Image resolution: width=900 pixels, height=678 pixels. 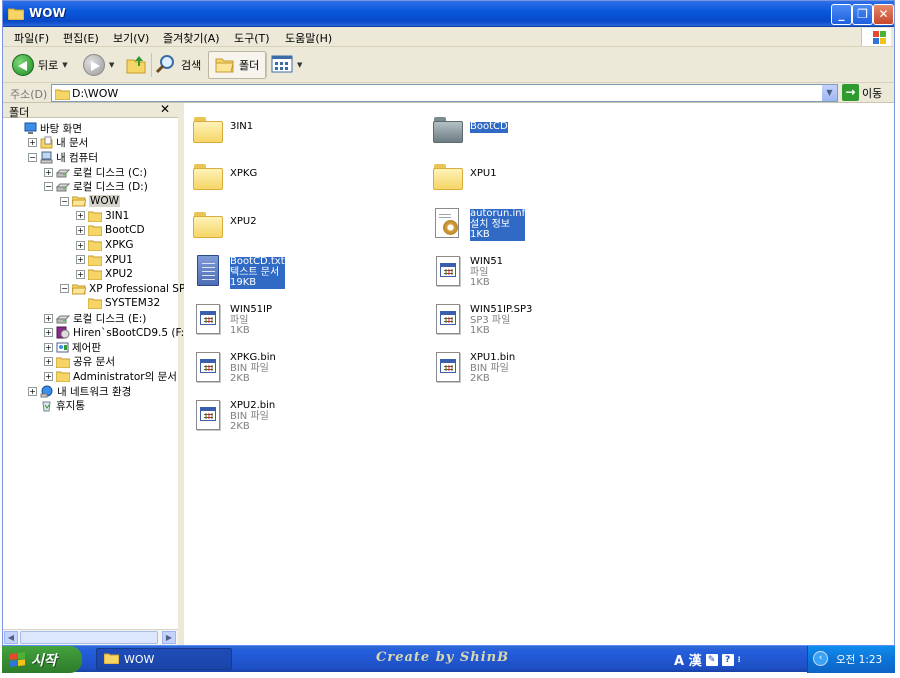 What do you see at coordinates (40, 65) in the screenshot?
I see `back-button: 뒤로 ▼` at bounding box center [40, 65].